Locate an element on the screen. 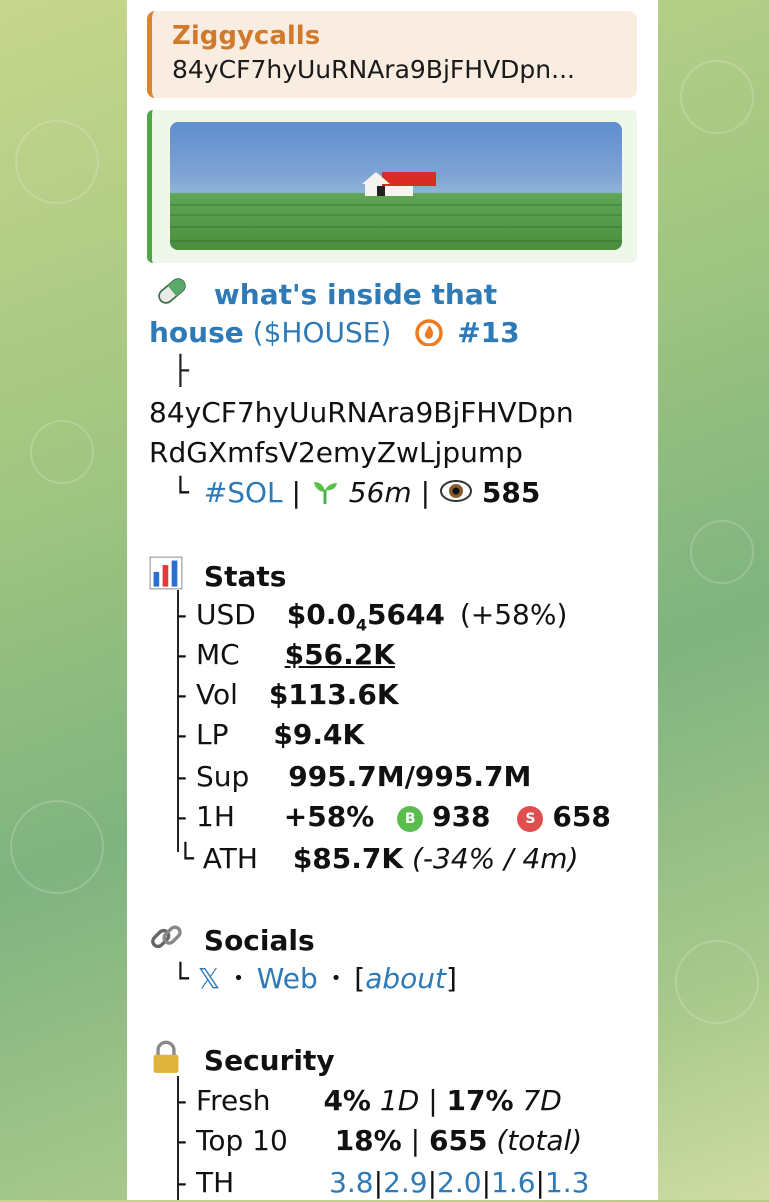  security-header: Security is located at coordinates (242, 1060).